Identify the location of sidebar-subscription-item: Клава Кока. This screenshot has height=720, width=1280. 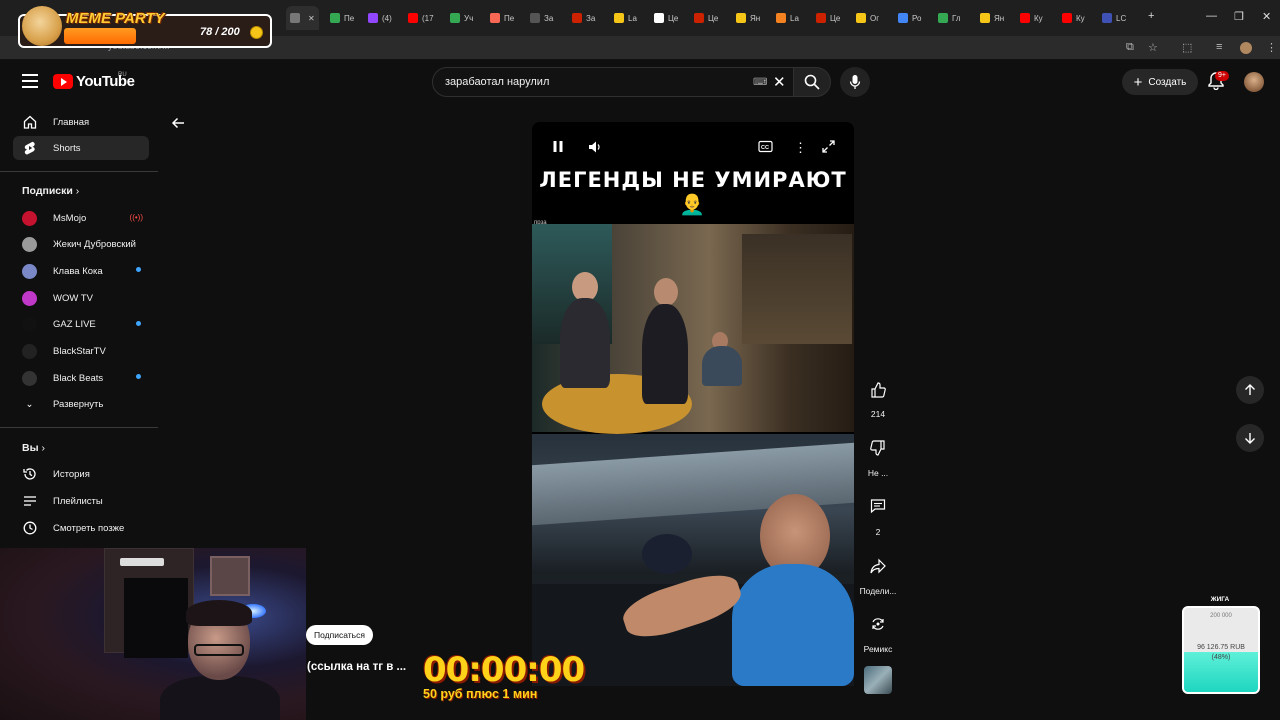
(81, 271).